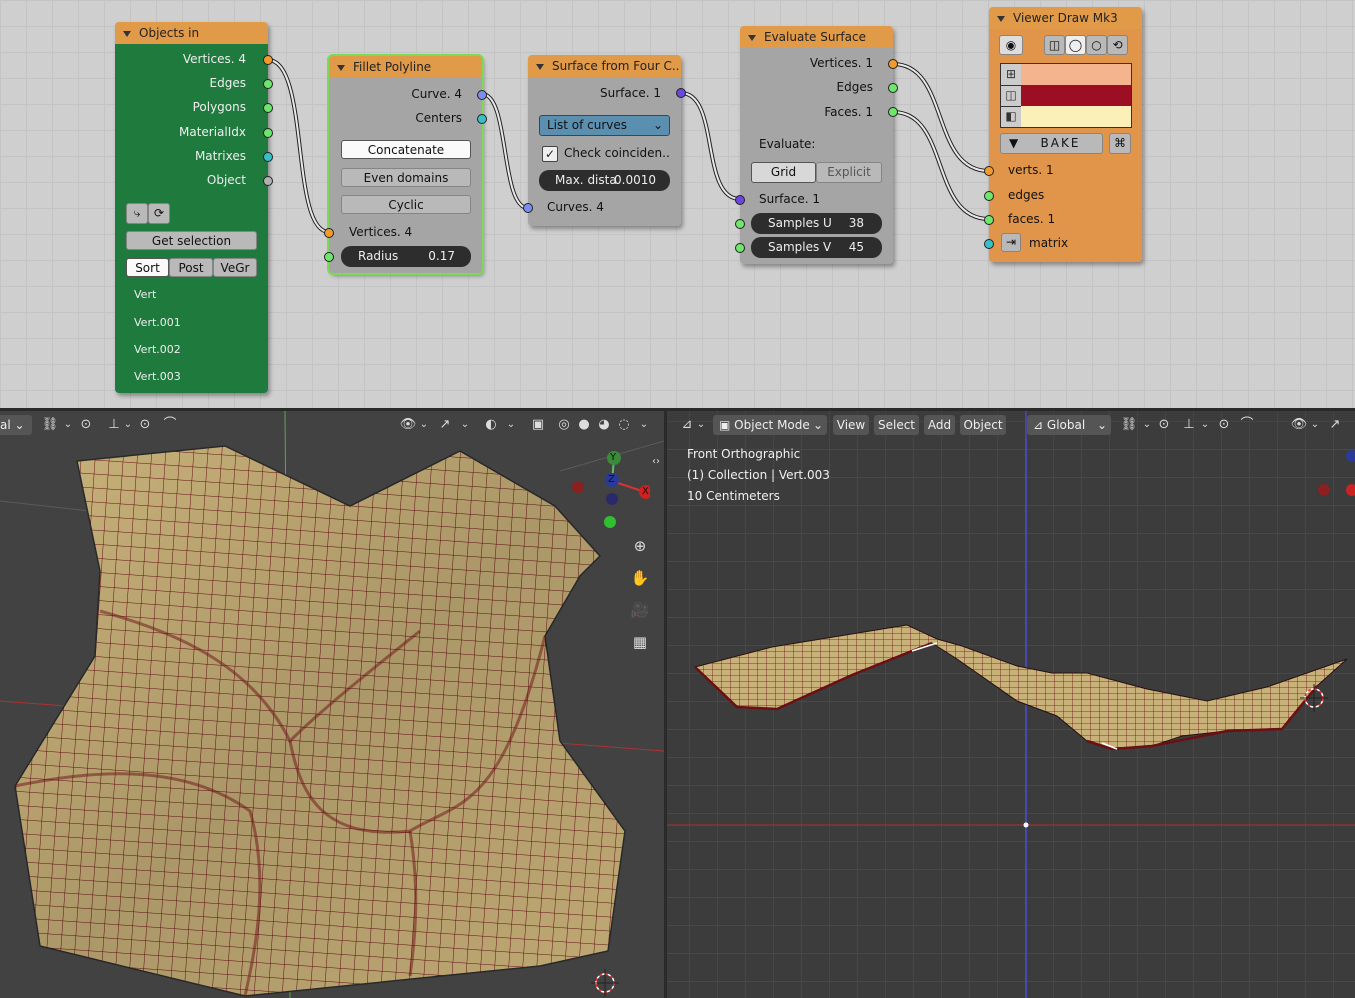 The image size is (1355, 998). I want to click on select-menu: Select, so click(896, 425).